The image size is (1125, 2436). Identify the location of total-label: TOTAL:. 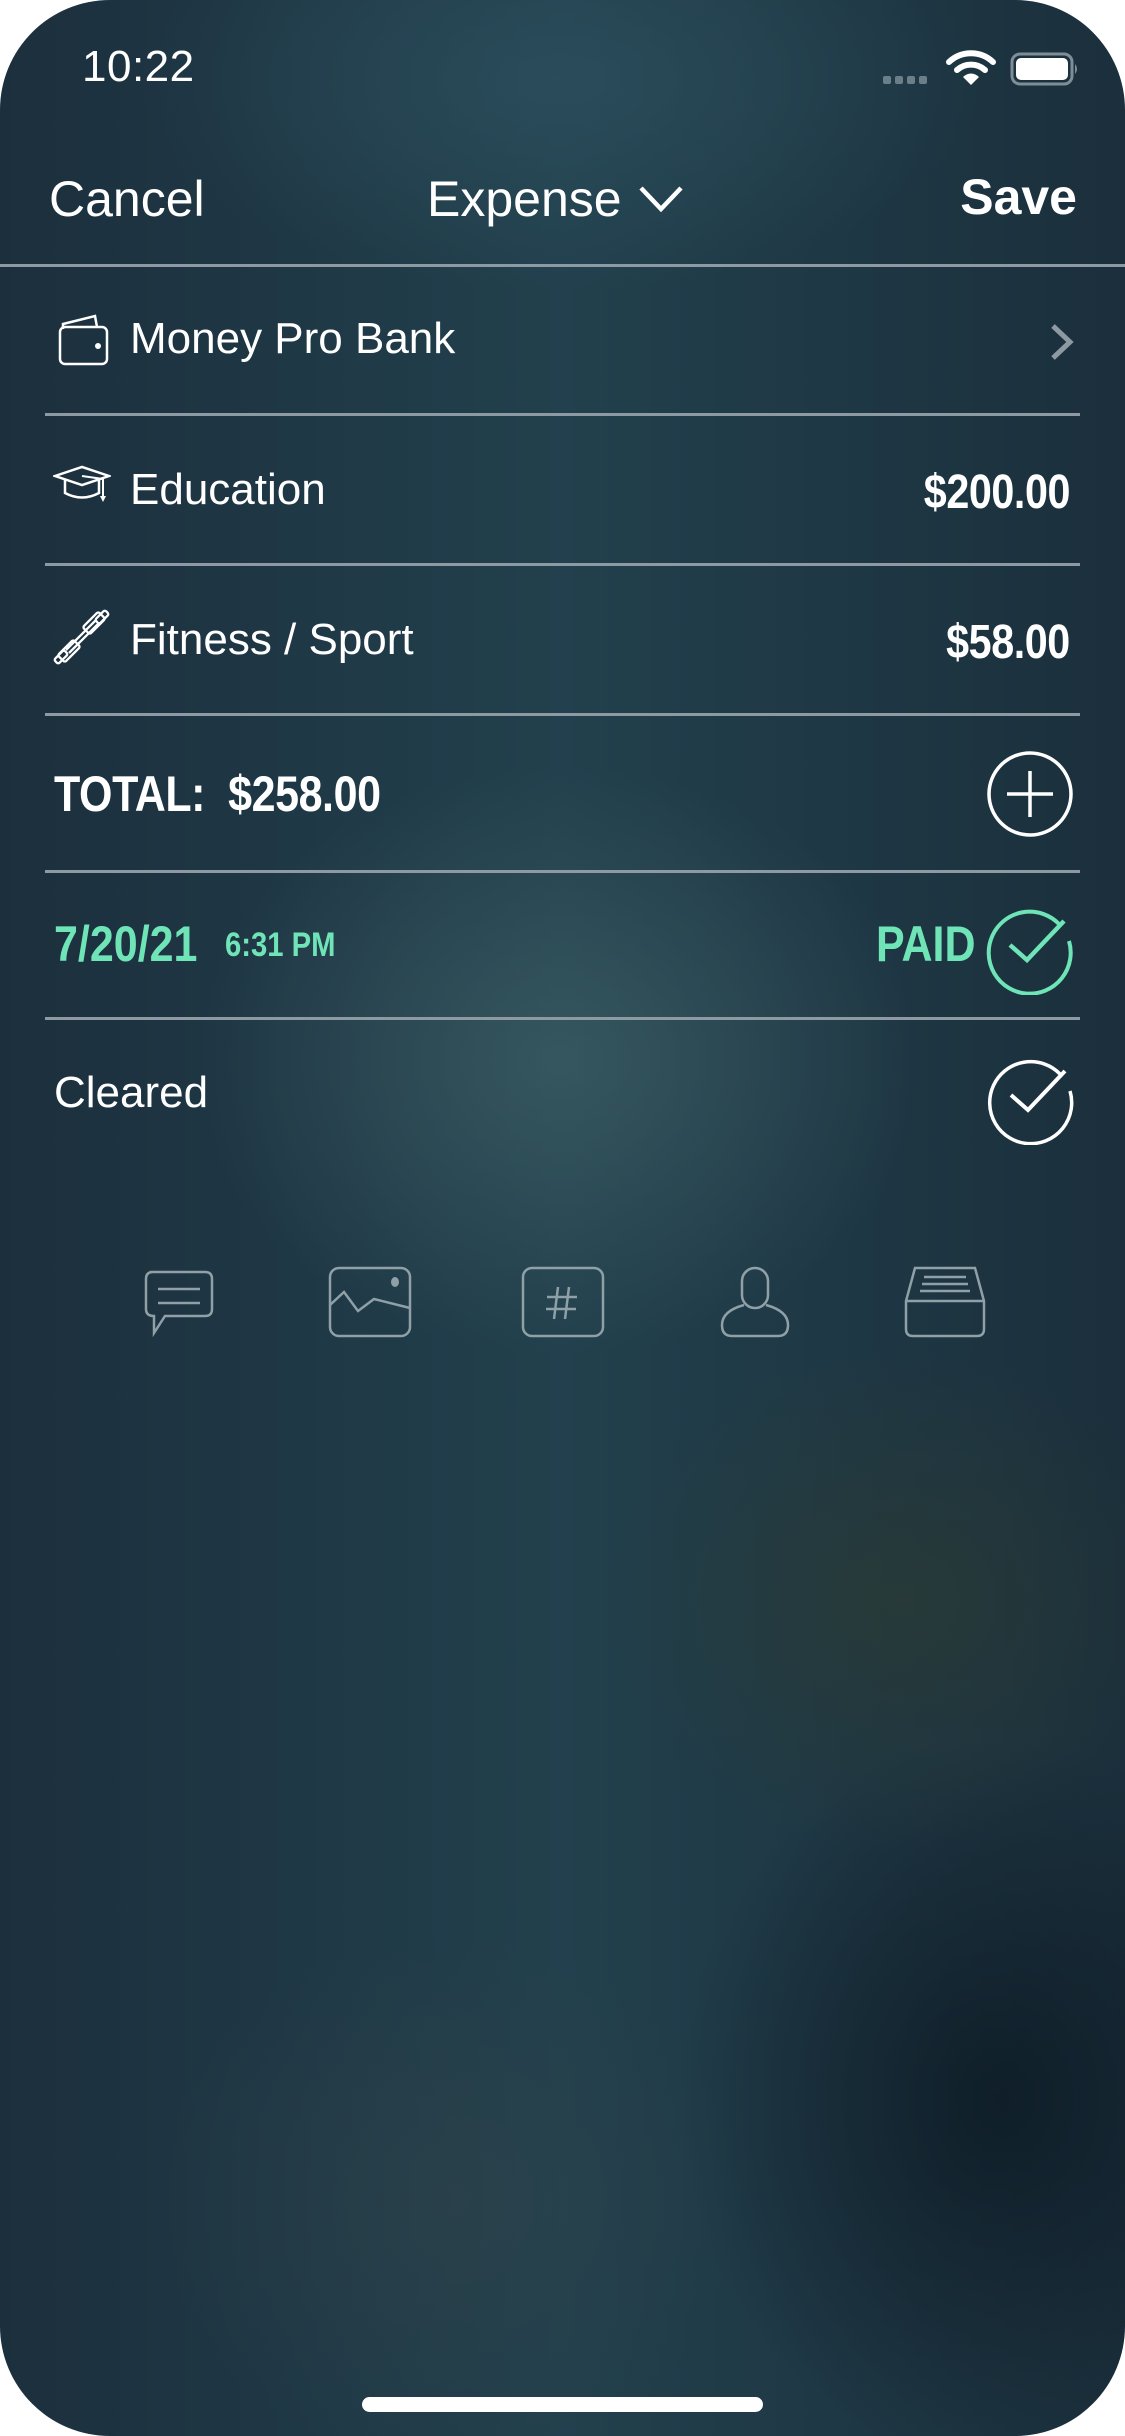
(130, 794).